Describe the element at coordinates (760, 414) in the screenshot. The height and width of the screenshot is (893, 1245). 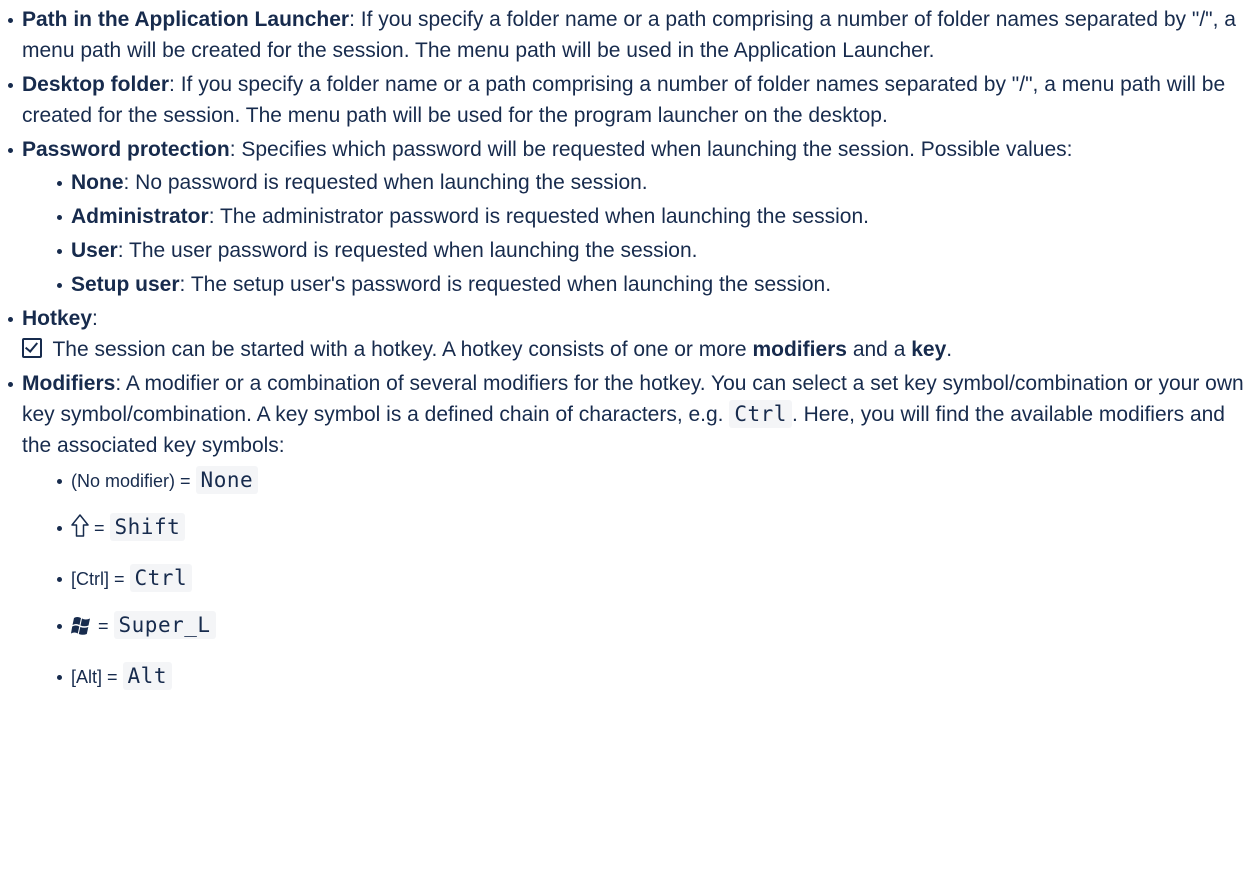
I see `code-ctrl-example: Ctrl` at that location.